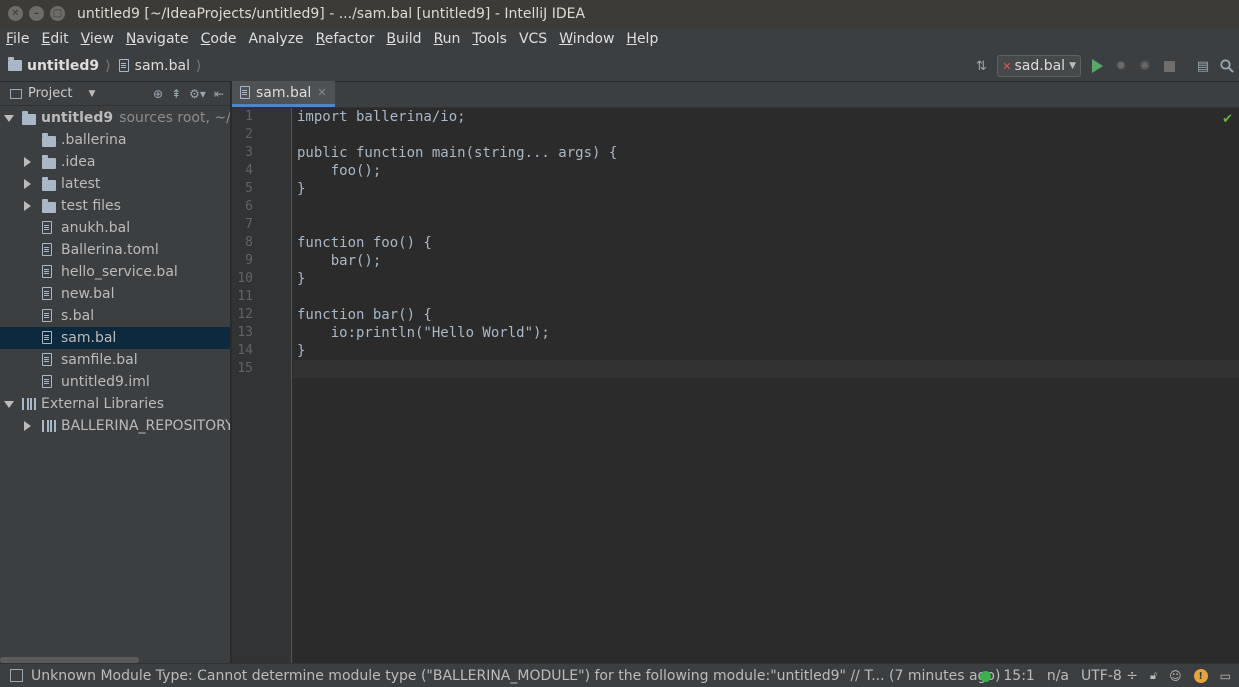 The height and width of the screenshot is (687, 1239). I want to click on tree-item: latest, so click(115, 184).